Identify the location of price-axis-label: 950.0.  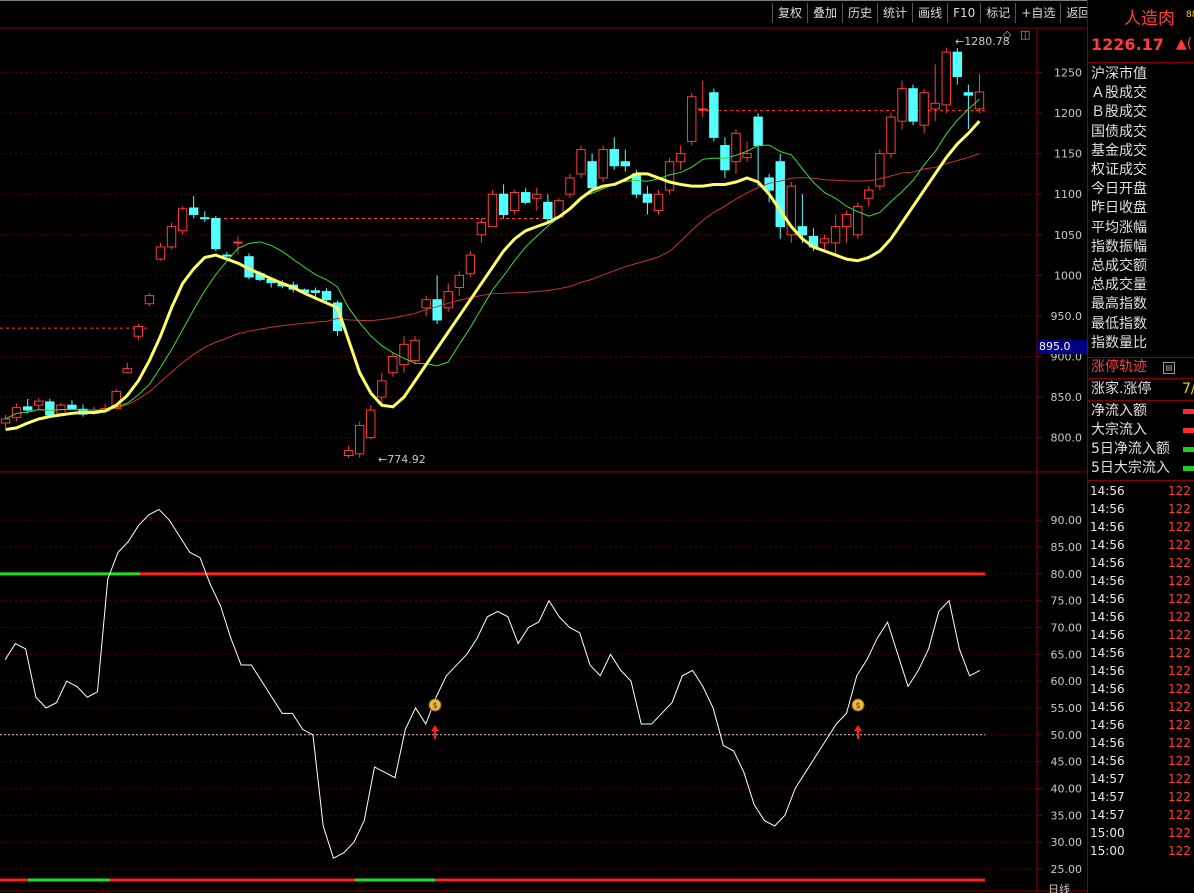
(1067, 316).